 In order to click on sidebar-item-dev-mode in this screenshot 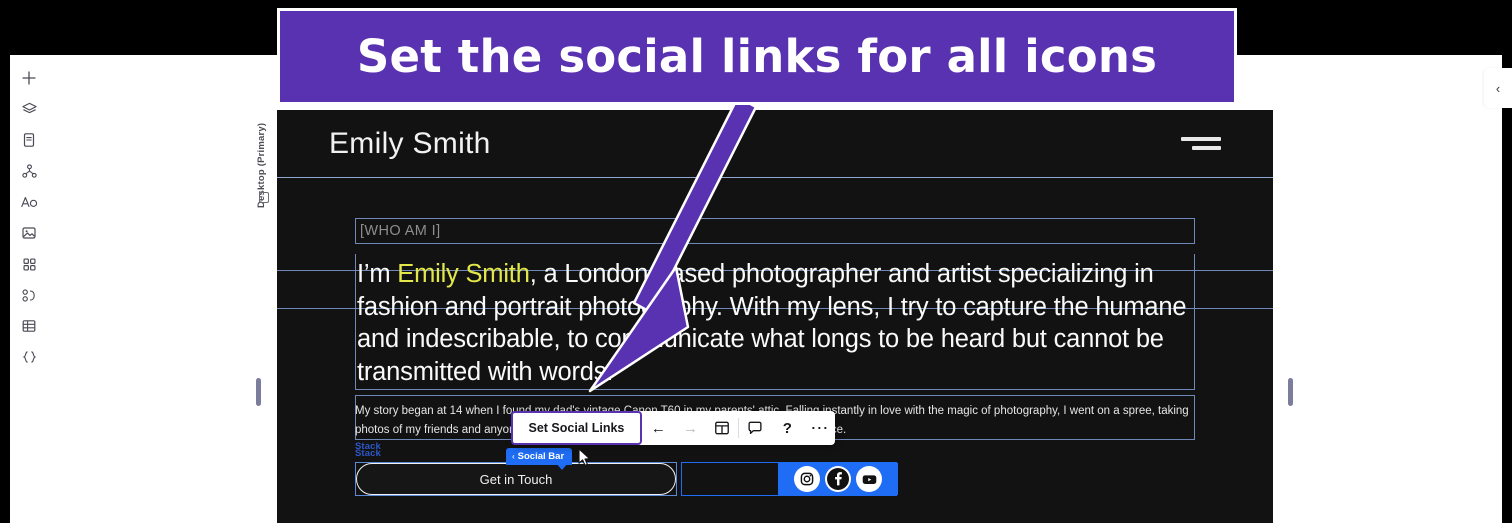, I will do `click(29, 357)`.